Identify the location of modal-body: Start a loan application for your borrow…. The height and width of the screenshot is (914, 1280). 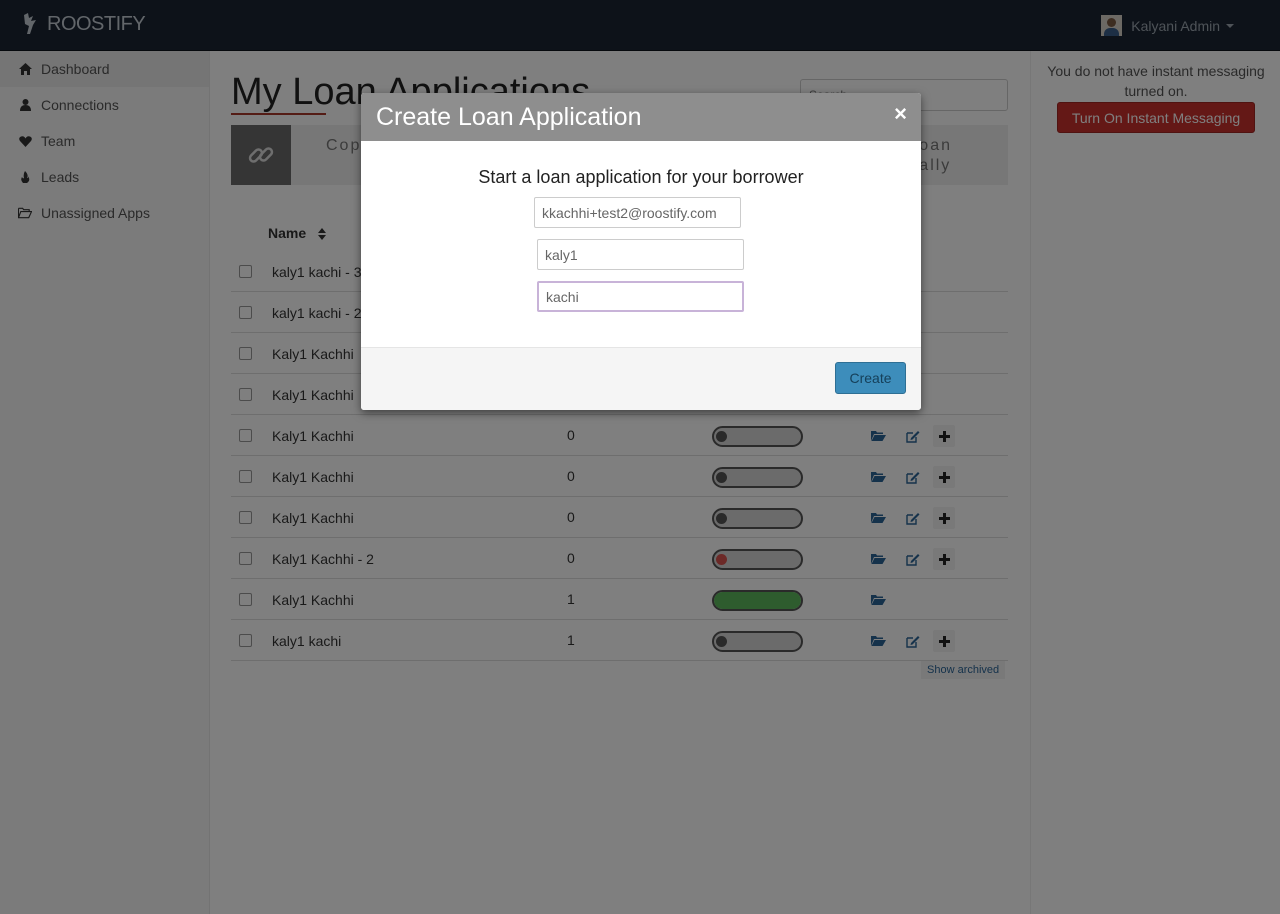
(641, 244).